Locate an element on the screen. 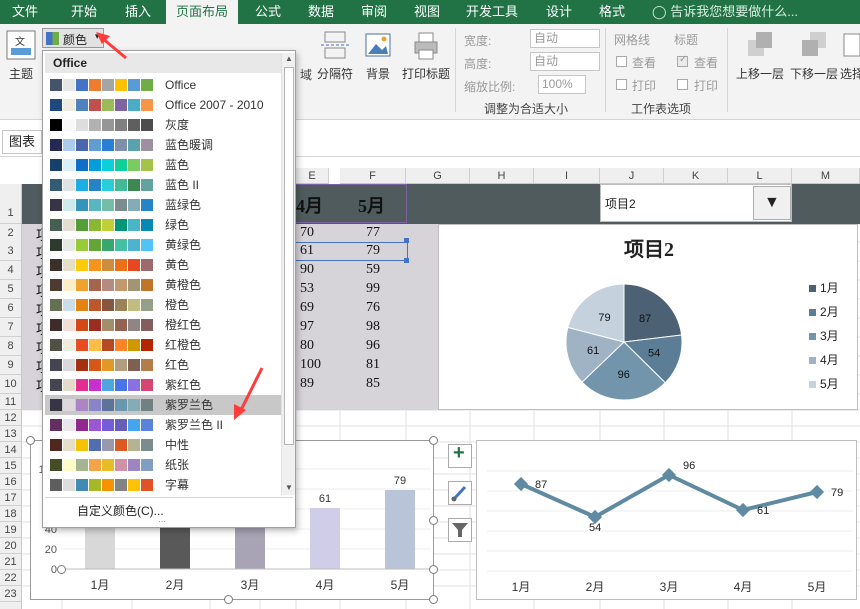 Image resolution: width=860 pixels, height=609 pixels. color-scheme-item: Office is located at coordinates (163, 85).